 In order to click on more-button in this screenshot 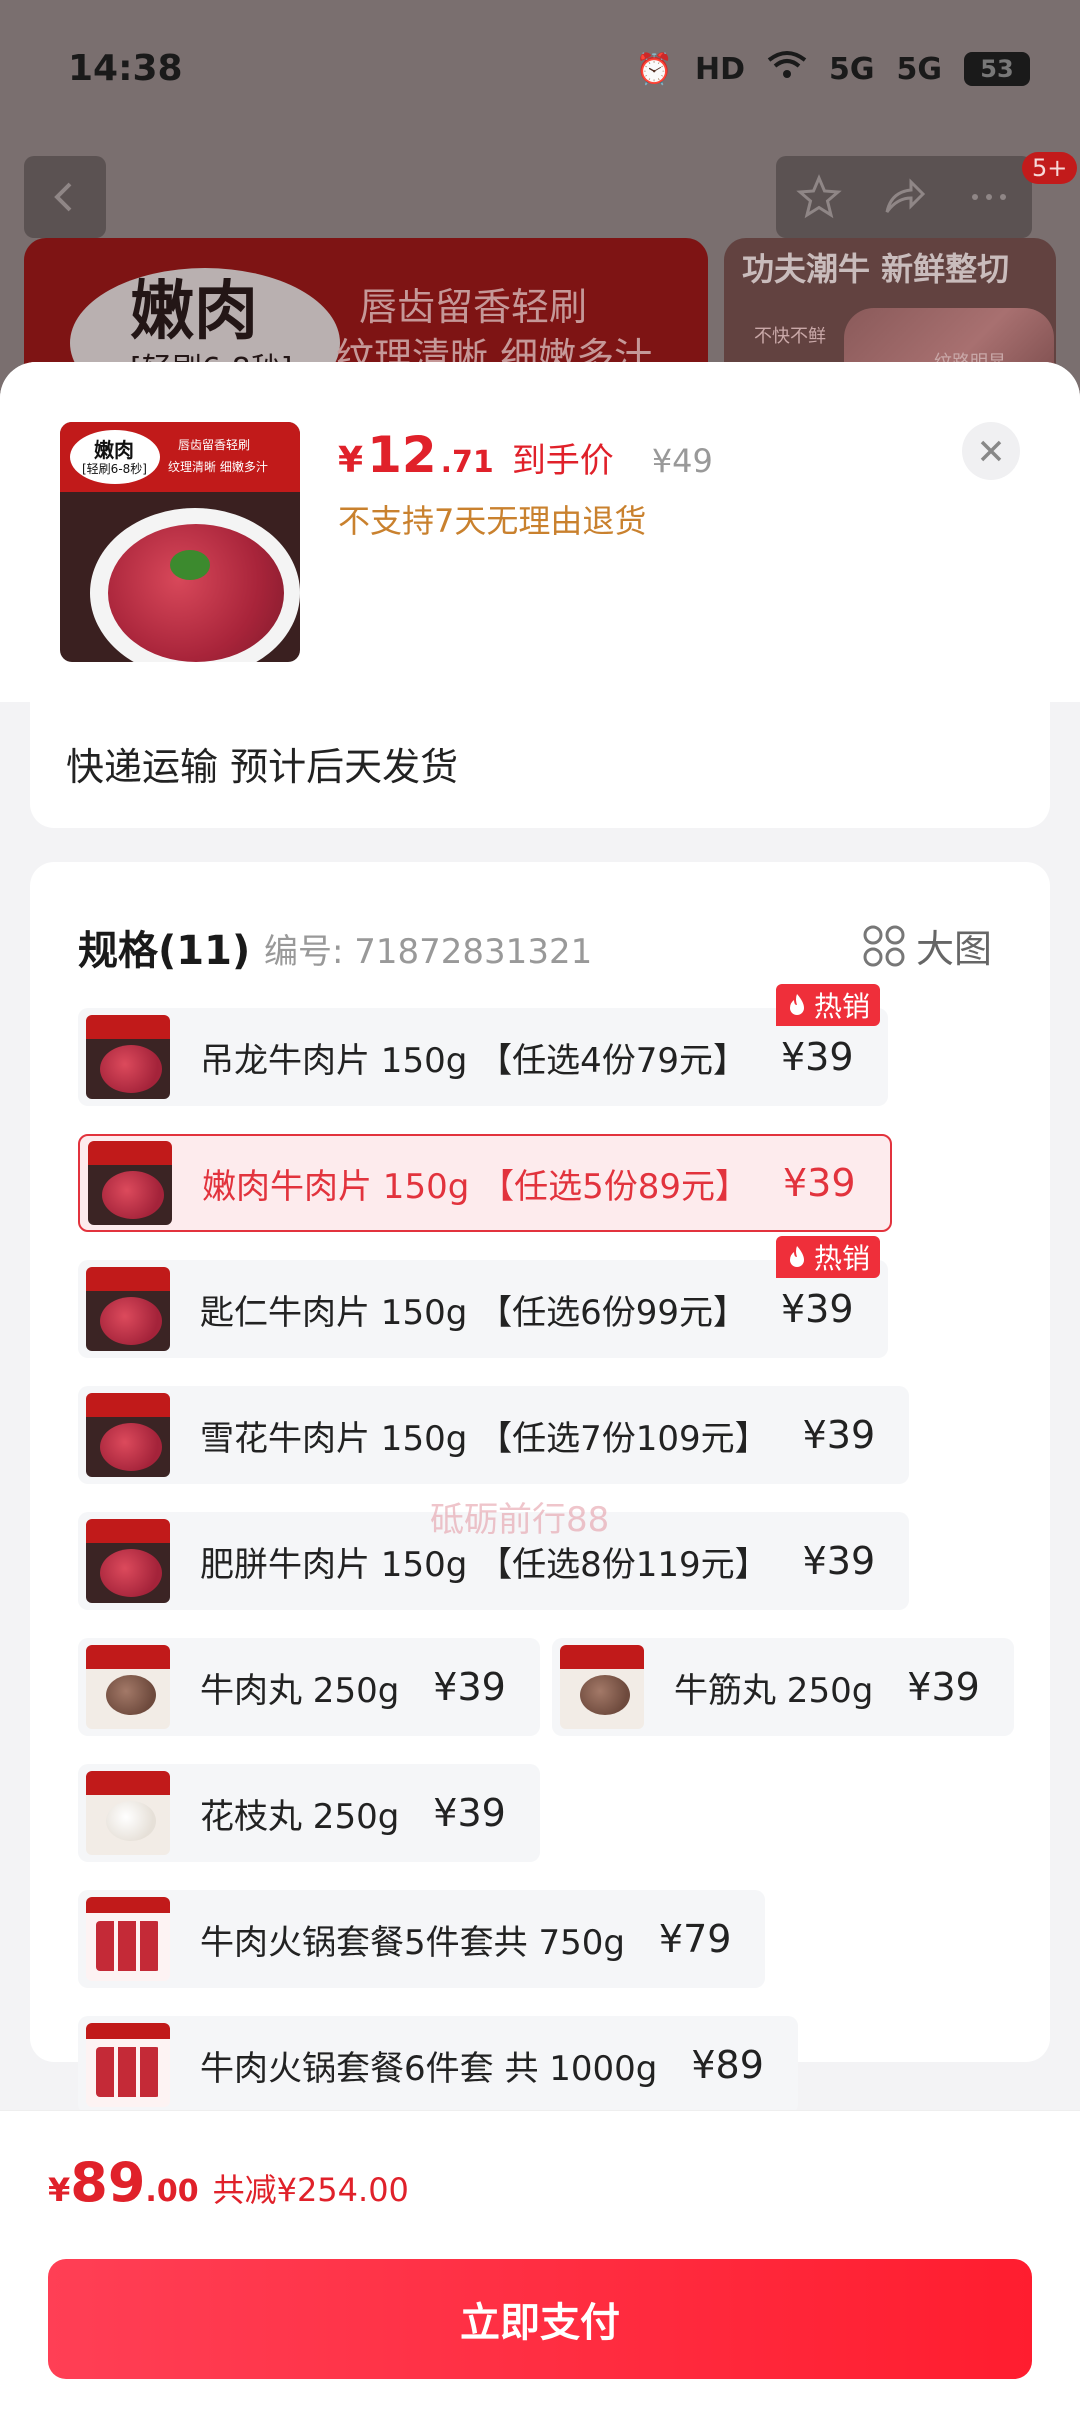, I will do `click(989, 197)`.